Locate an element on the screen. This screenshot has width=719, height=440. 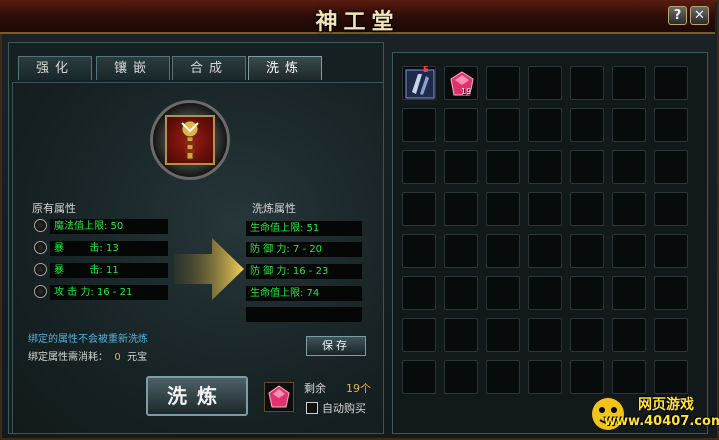
title-bar: 神工堂 is located at coordinates (357, 17).